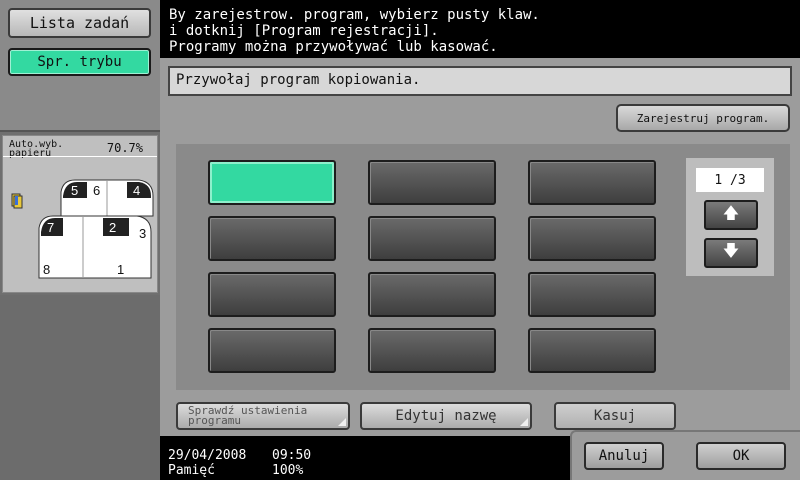 The image size is (800, 480). What do you see at coordinates (730, 180) in the screenshot?
I see `page-indicator: 1 /3` at bounding box center [730, 180].